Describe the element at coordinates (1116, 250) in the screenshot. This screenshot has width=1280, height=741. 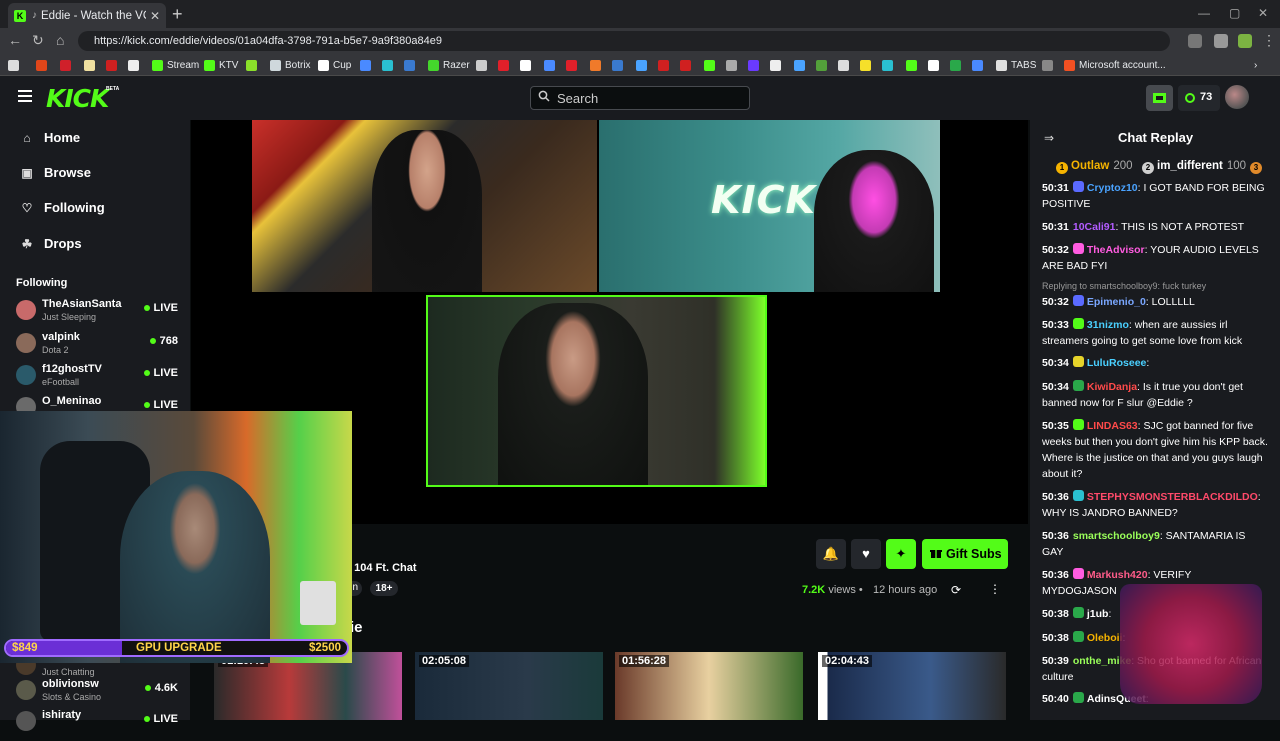
I see `chat-username: TheAdvisor` at that location.